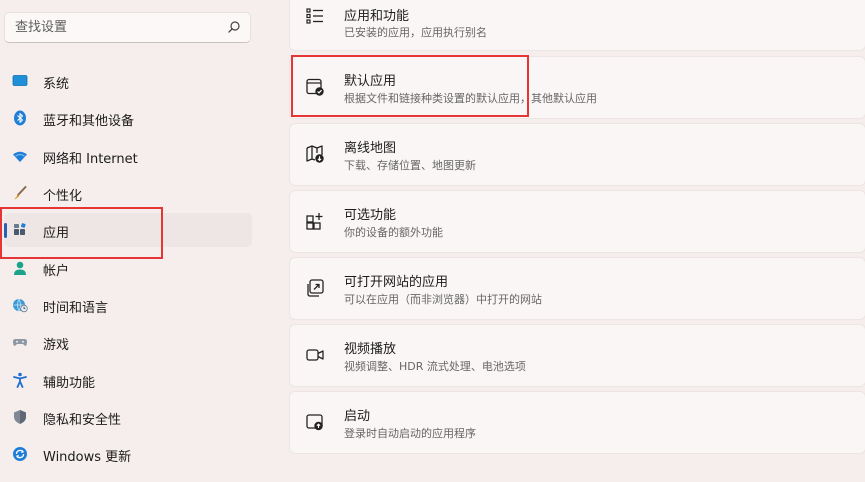 Image resolution: width=865 pixels, height=482 pixels. What do you see at coordinates (89, 121) in the screenshot?
I see `sidebar-item-label: 蓝牙和其他设备` at bounding box center [89, 121].